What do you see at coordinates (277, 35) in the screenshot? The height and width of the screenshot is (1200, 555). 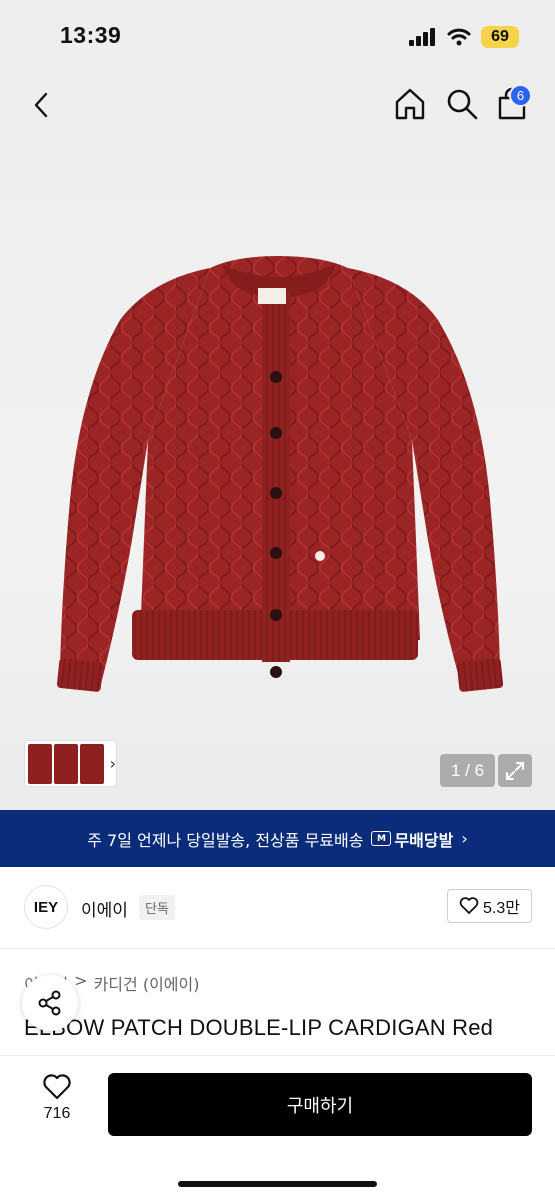 I see `status-bar: 13:39 69` at bounding box center [277, 35].